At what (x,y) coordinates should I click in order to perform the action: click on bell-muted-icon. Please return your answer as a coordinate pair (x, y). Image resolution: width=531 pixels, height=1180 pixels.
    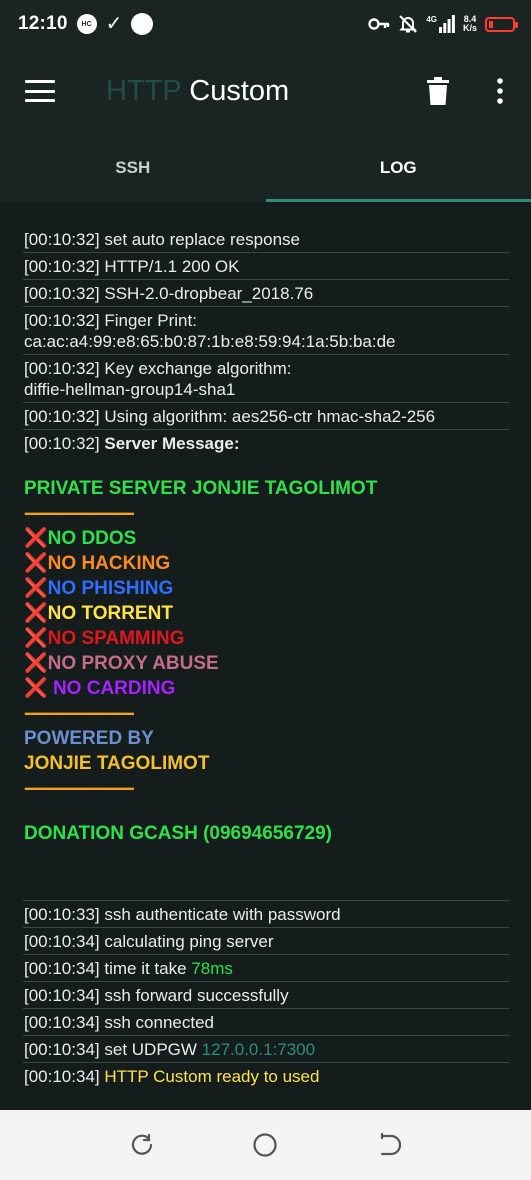
    Looking at the image, I should click on (408, 24).